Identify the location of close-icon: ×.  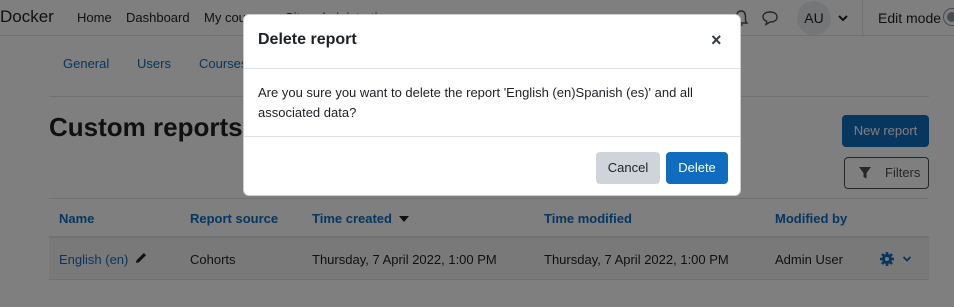
(716, 40).